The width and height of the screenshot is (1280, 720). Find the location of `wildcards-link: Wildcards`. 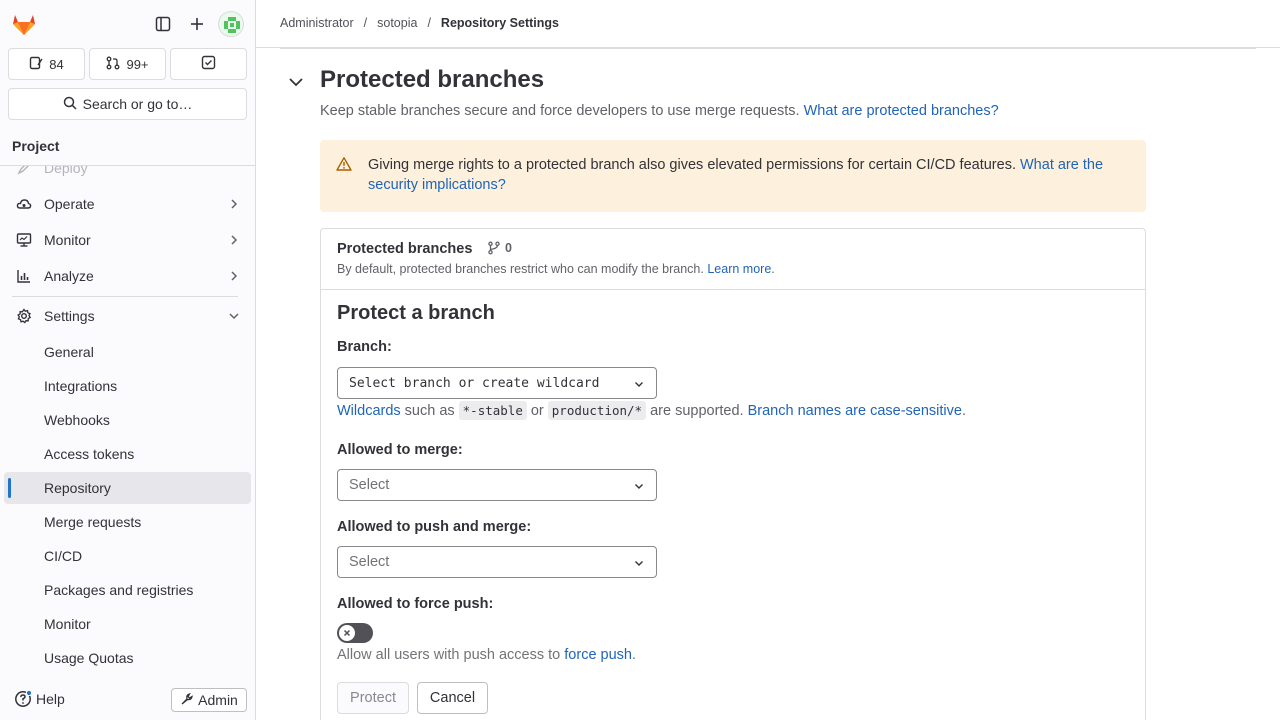

wildcards-link: Wildcards is located at coordinates (369, 411).